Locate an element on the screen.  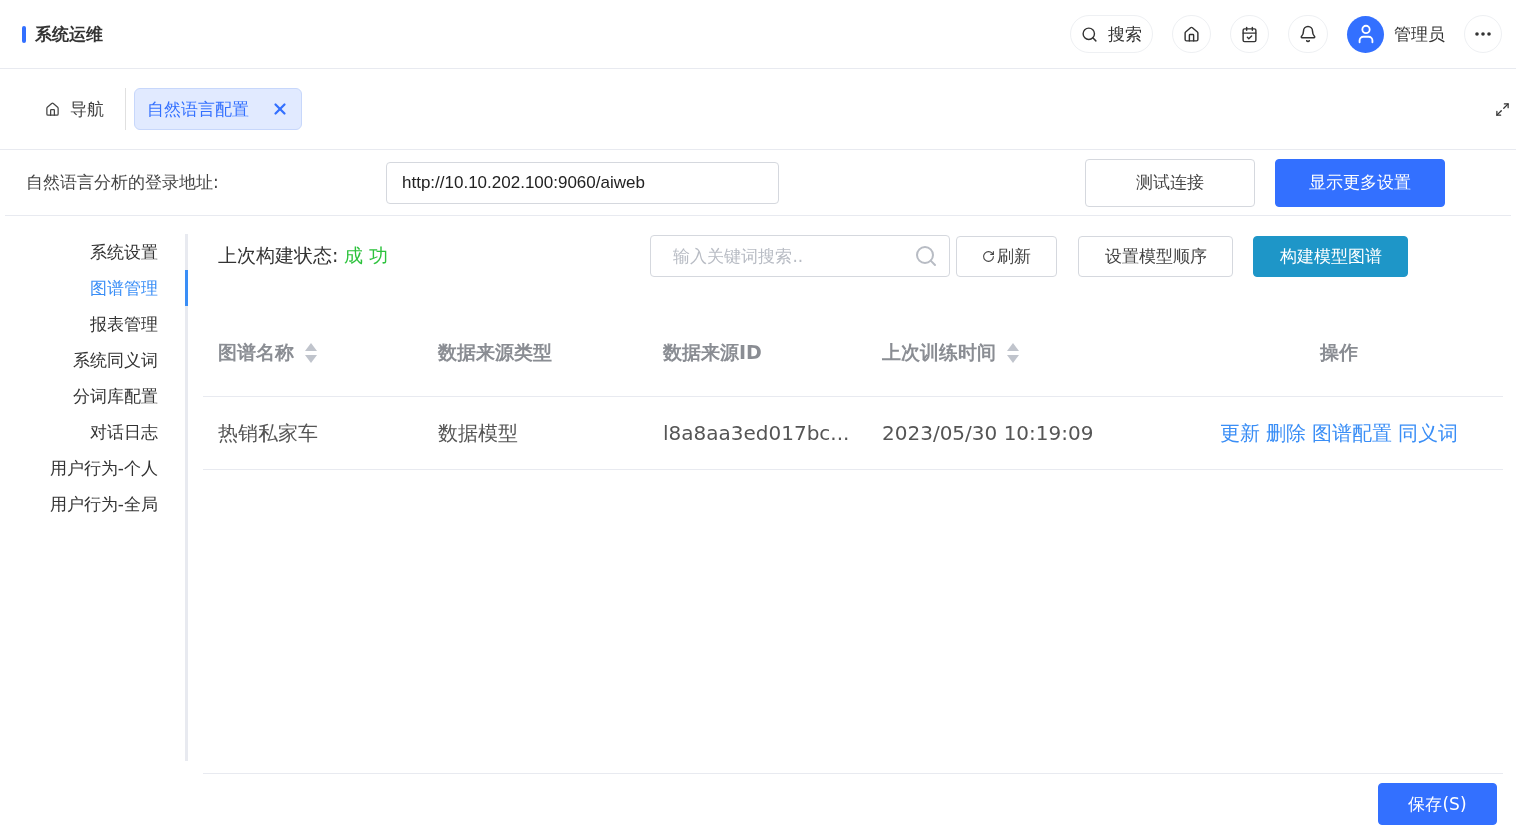
user-avatar is located at coordinates (1365, 34).